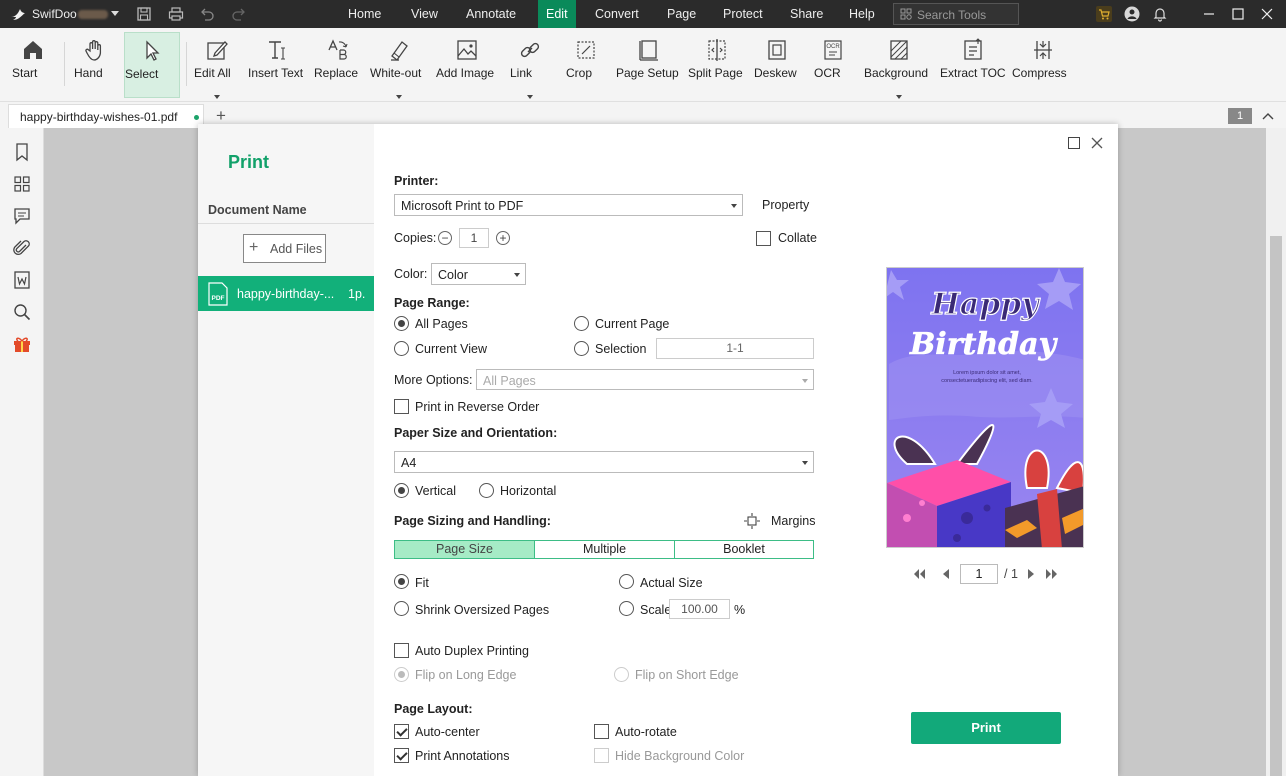 The height and width of the screenshot is (776, 1286). Describe the element at coordinates (1097, 143) in the screenshot. I see `dialog-close-icon` at that location.